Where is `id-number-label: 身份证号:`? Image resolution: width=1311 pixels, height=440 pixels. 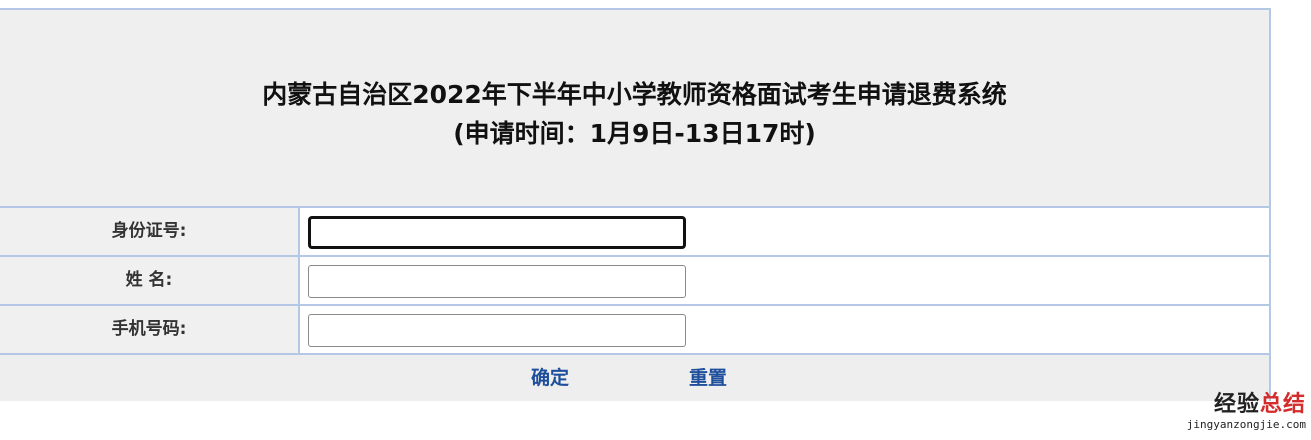
id-number-label: 身份证号: is located at coordinates (150, 231).